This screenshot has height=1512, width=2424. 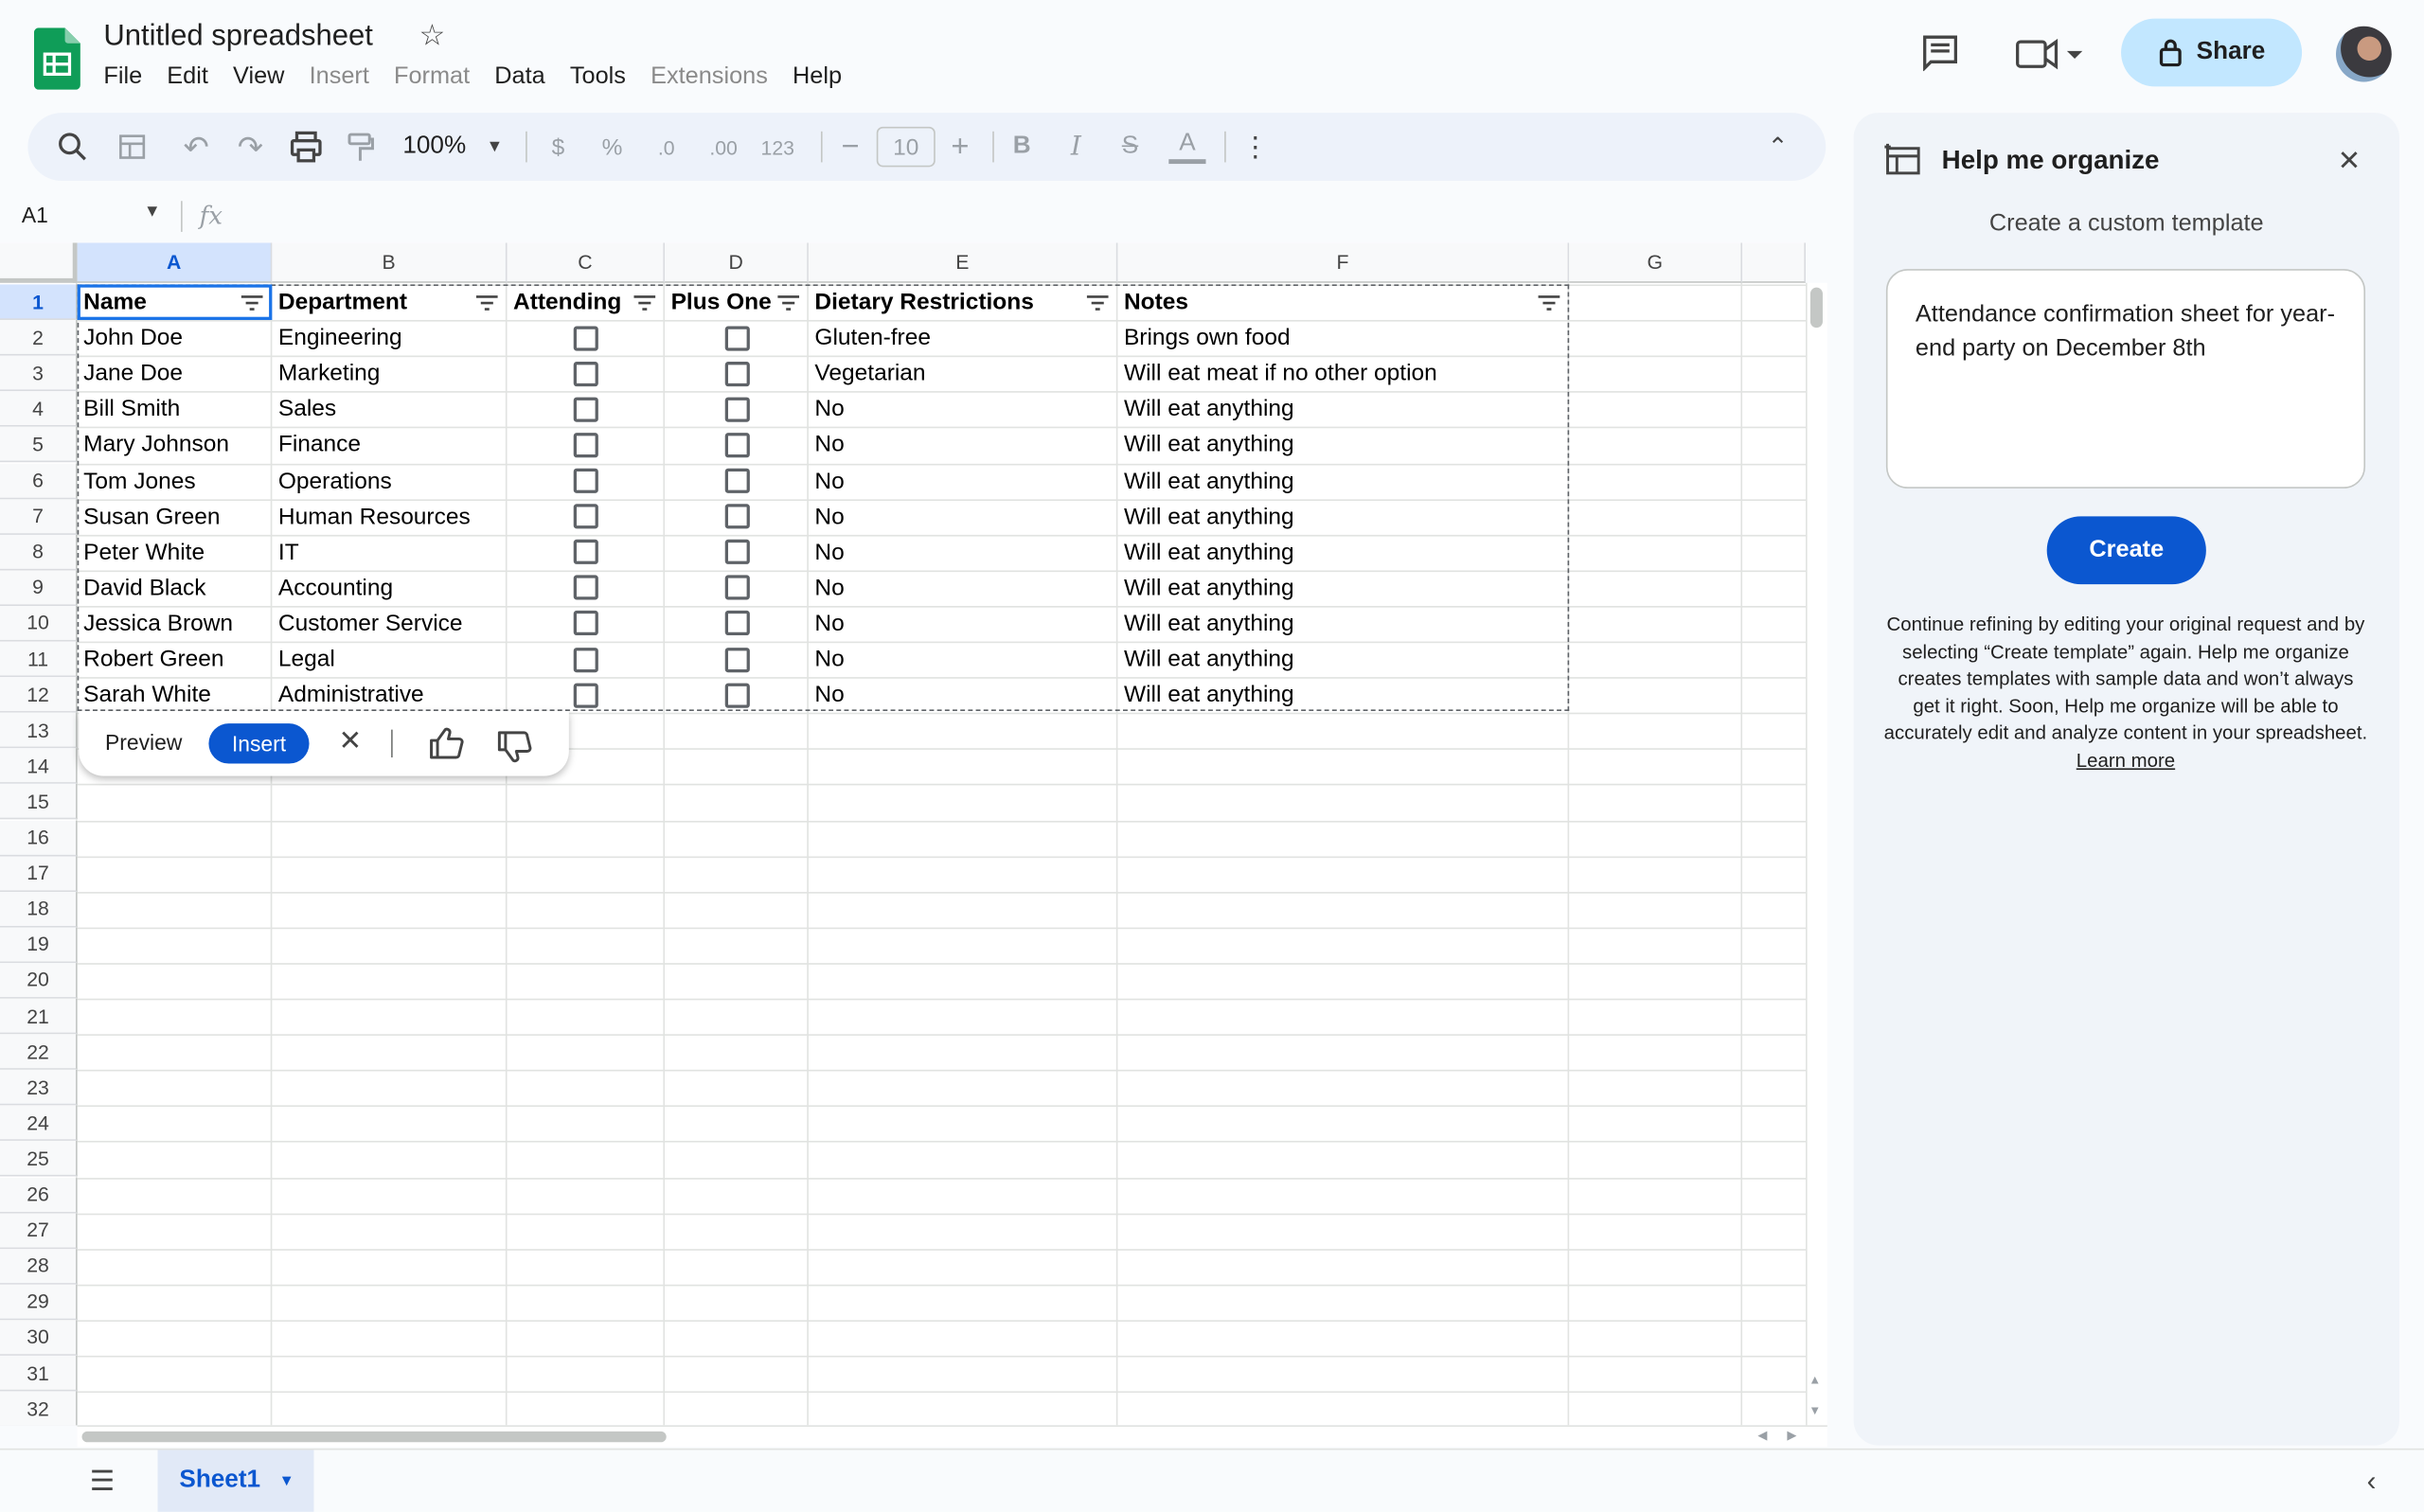 What do you see at coordinates (39, 766) in the screenshot?
I see `row-header-14: 14` at bounding box center [39, 766].